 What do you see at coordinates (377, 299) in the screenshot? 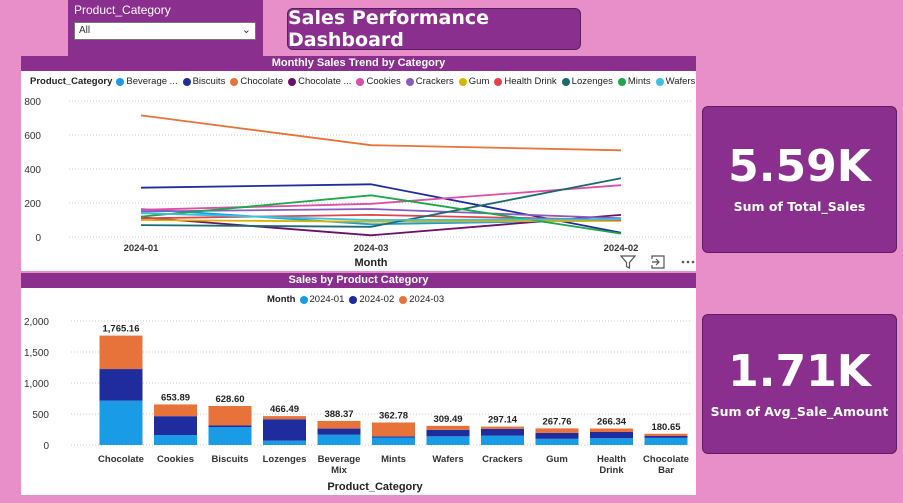
I see `legend-label: 2024-02` at bounding box center [377, 299].